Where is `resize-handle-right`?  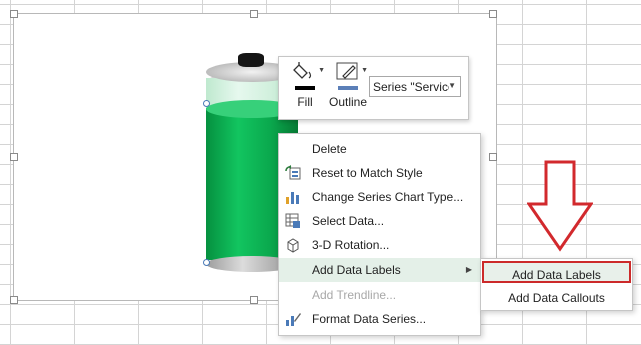 resize-handle-right is located at coordinates (493, 157).